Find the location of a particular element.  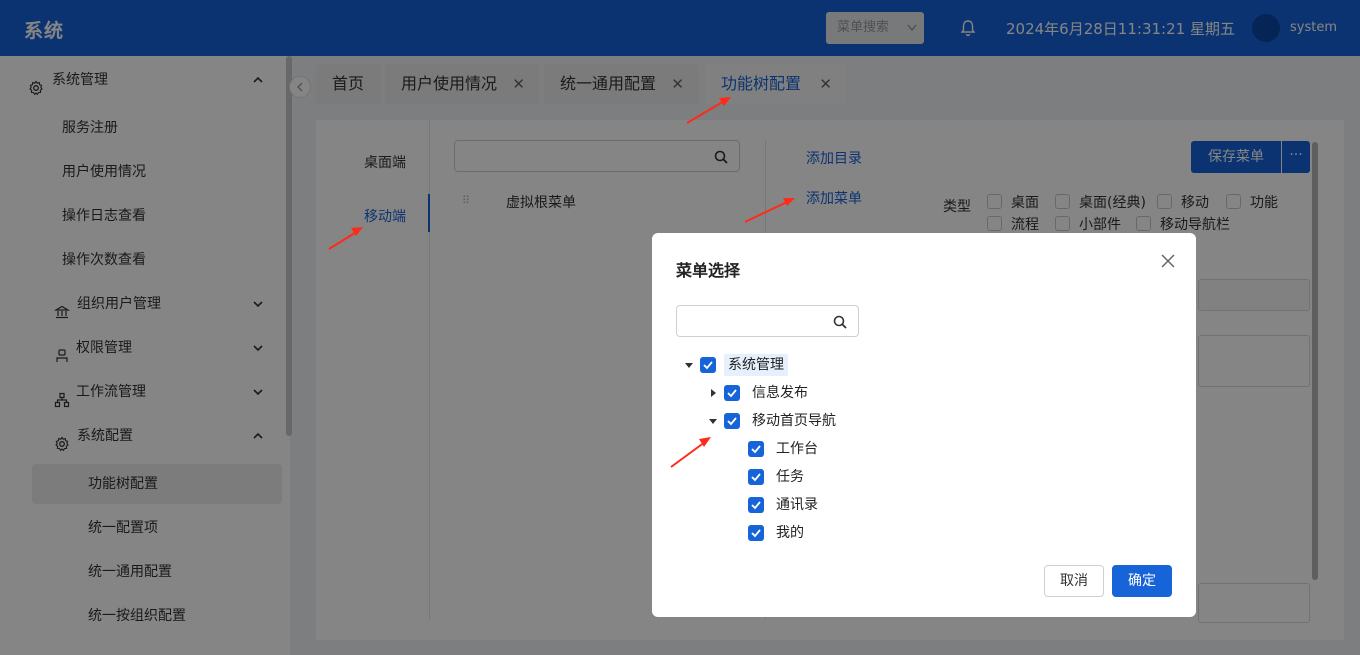

tree-node-label: 工作台 is located at coordinates (797, 449).